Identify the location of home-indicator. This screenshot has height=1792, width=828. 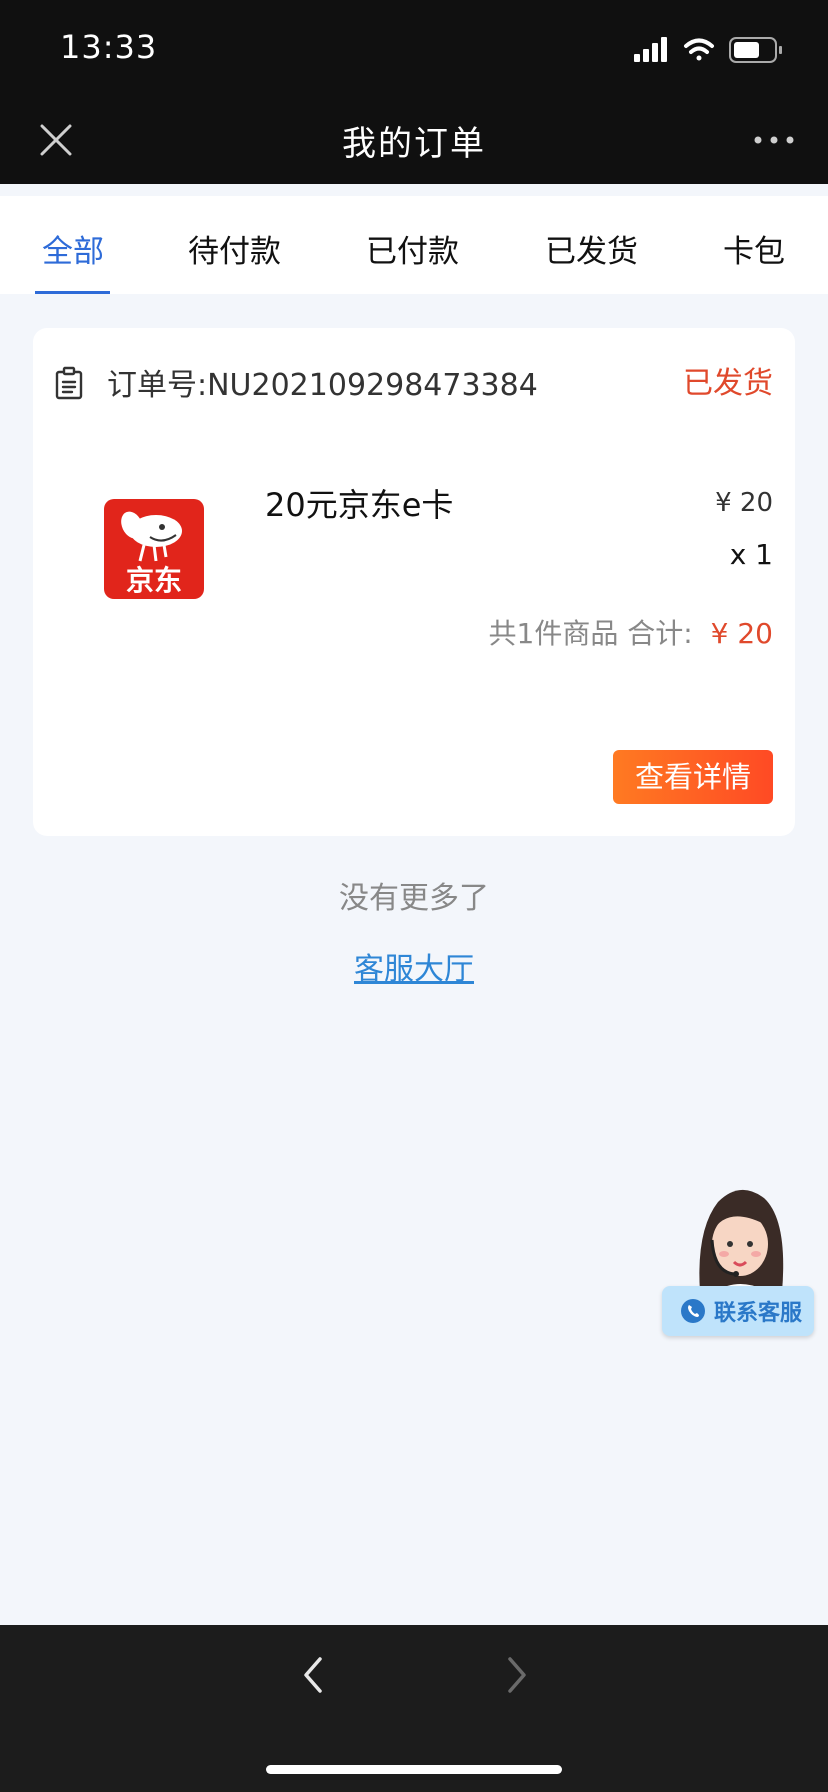
(414, 1769).